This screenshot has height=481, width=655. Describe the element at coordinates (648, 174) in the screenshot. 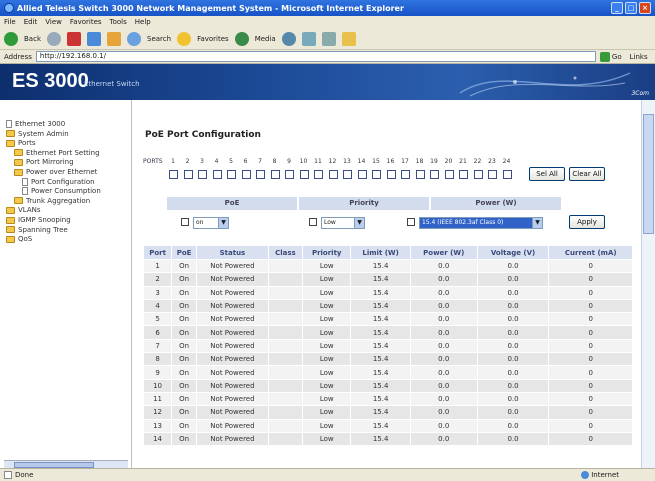

I see `scrollbar-thumb` at that location.